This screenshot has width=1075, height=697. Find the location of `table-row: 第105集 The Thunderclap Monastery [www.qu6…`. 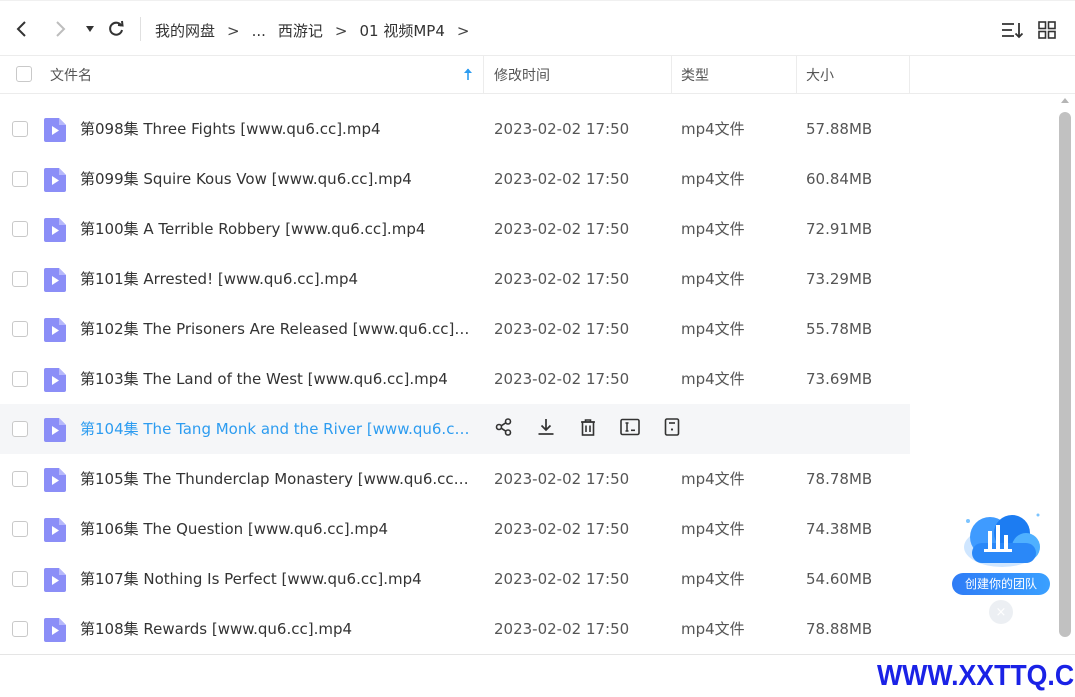

table-row: 第105集 The Thunderclap Monastery [www.qu6… is located at coordinates (455, 479).